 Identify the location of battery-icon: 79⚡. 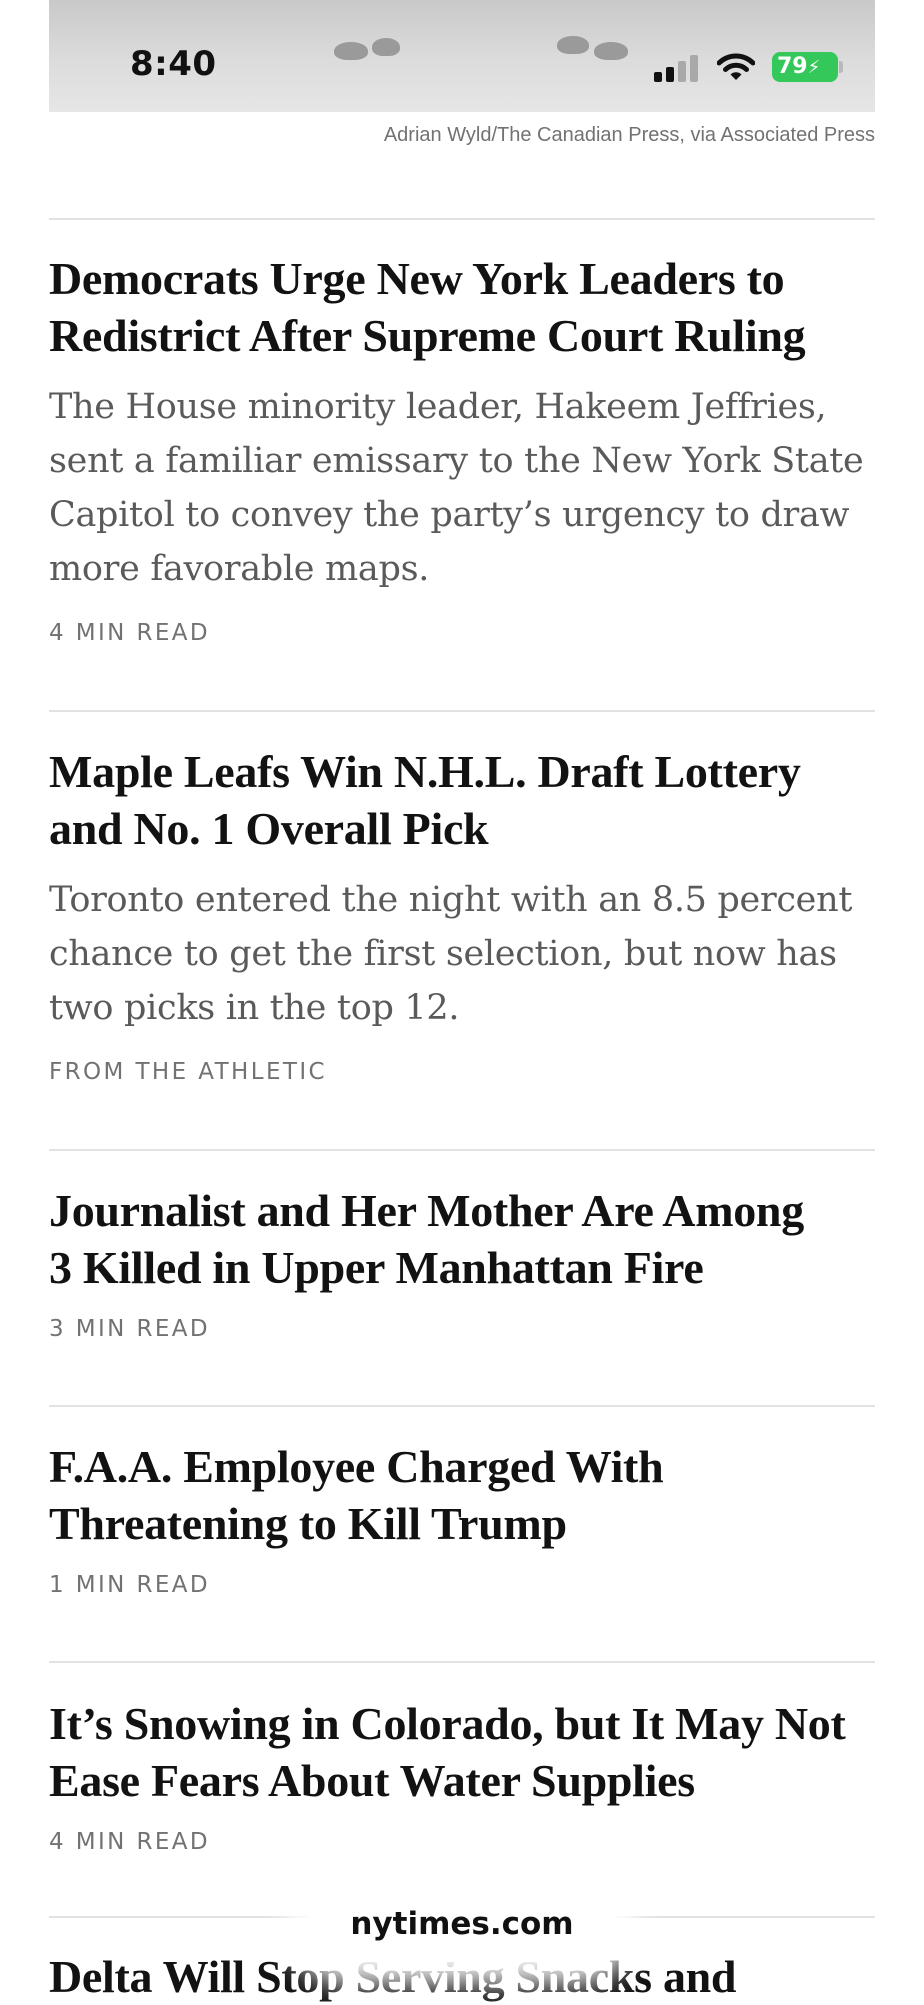
(805, 67).